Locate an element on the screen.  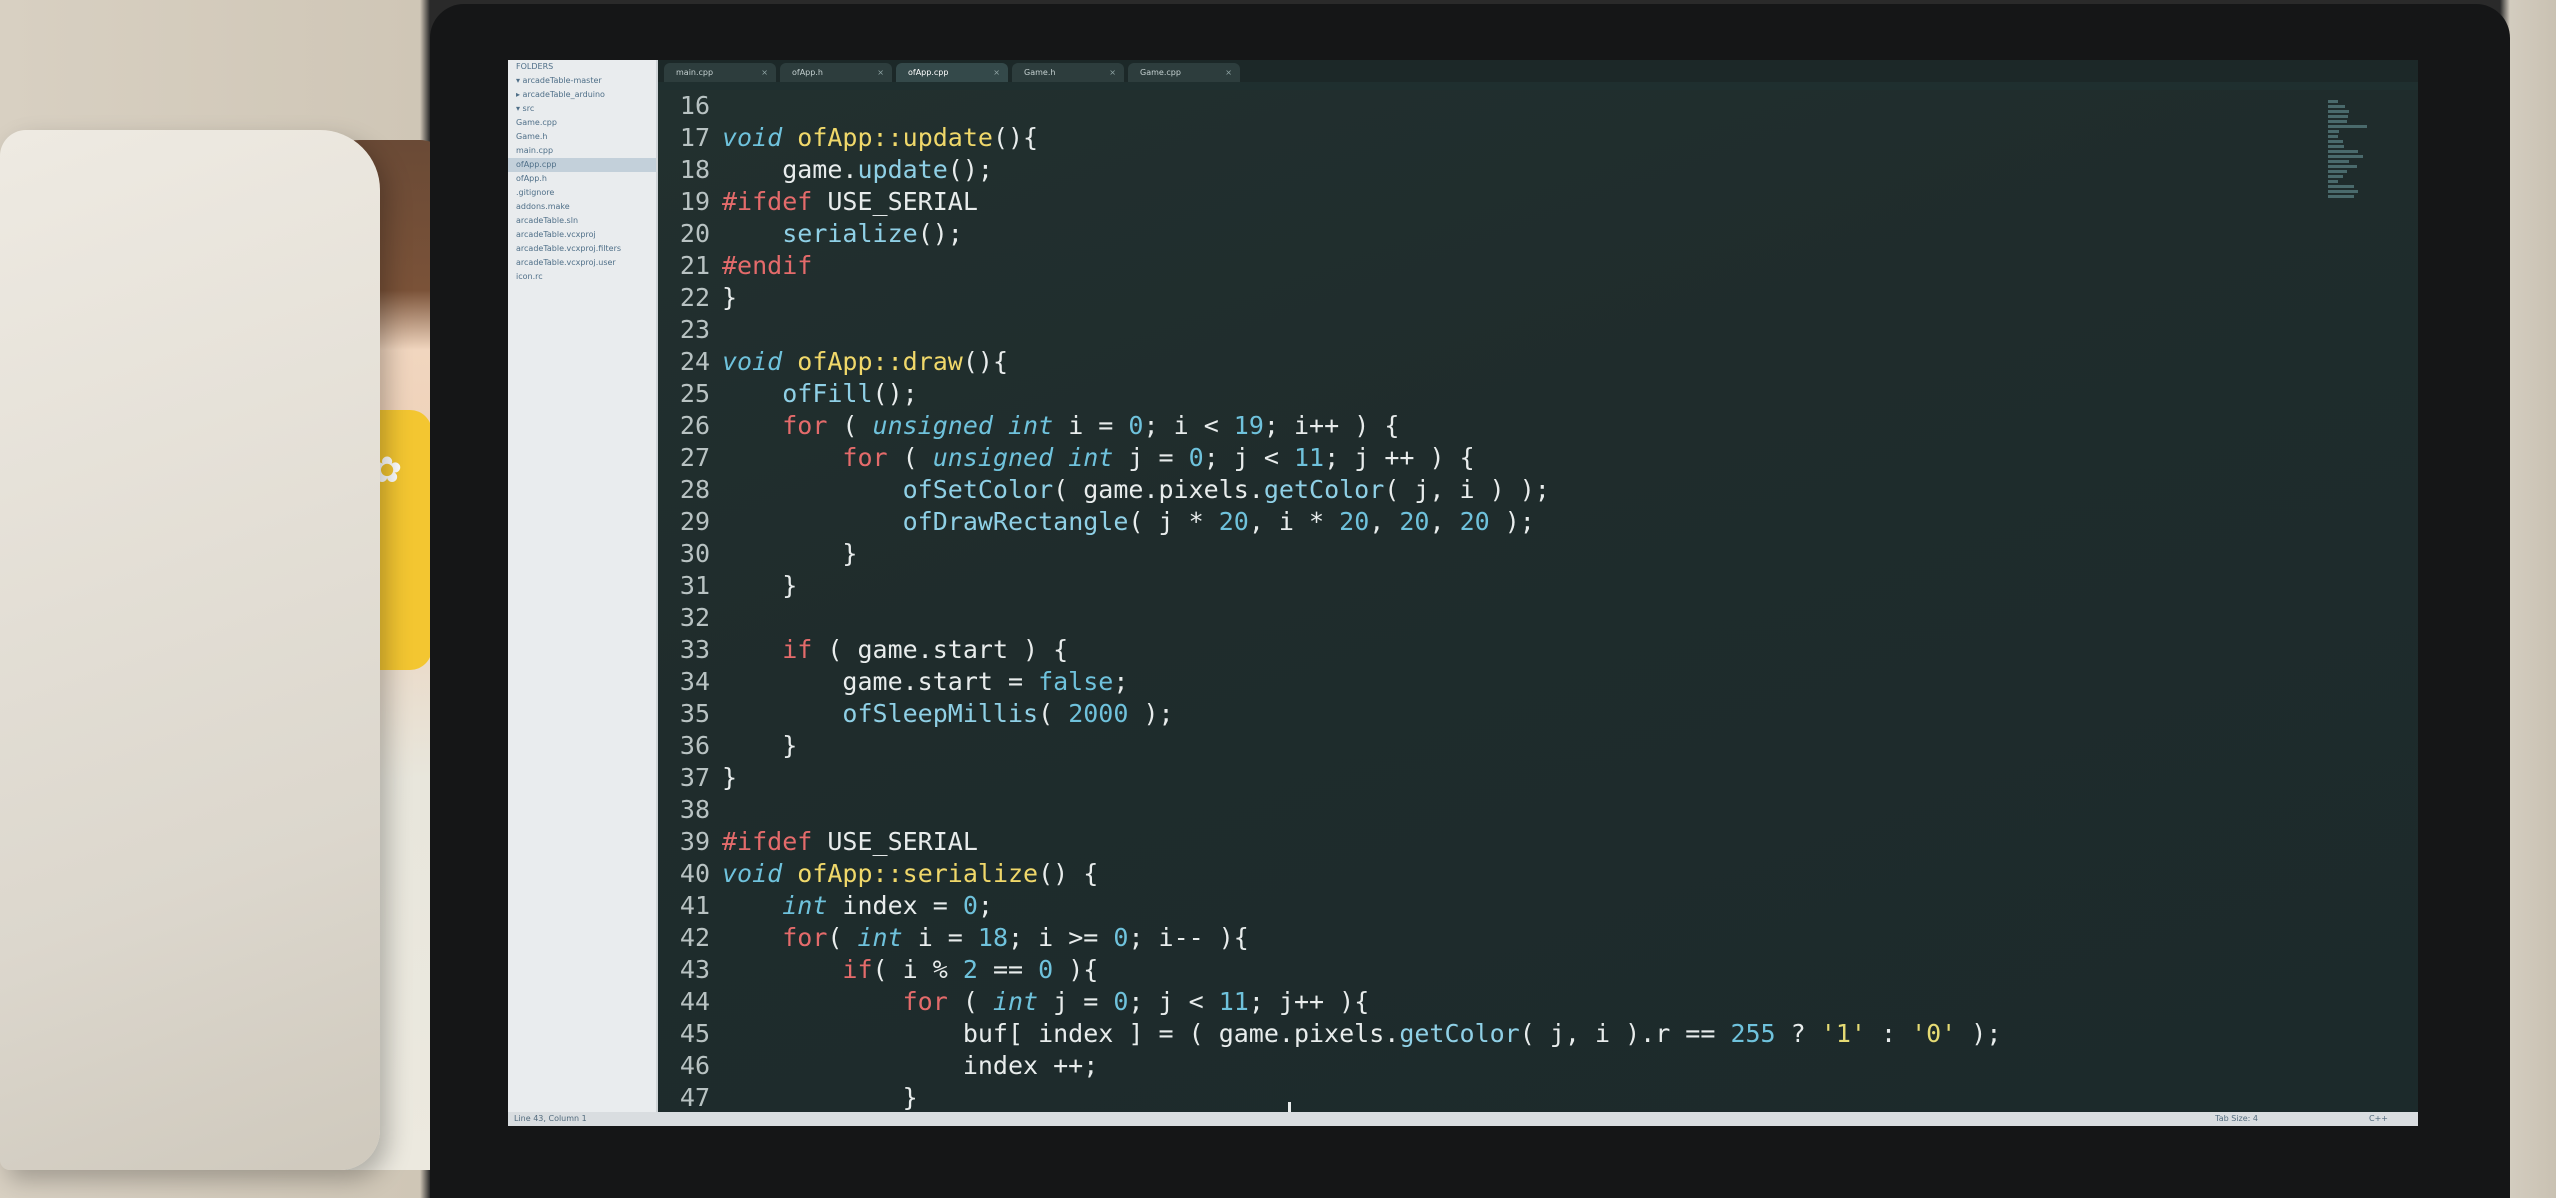
line-source: void ofApp::update(){ is located at coordinates (880, 137).